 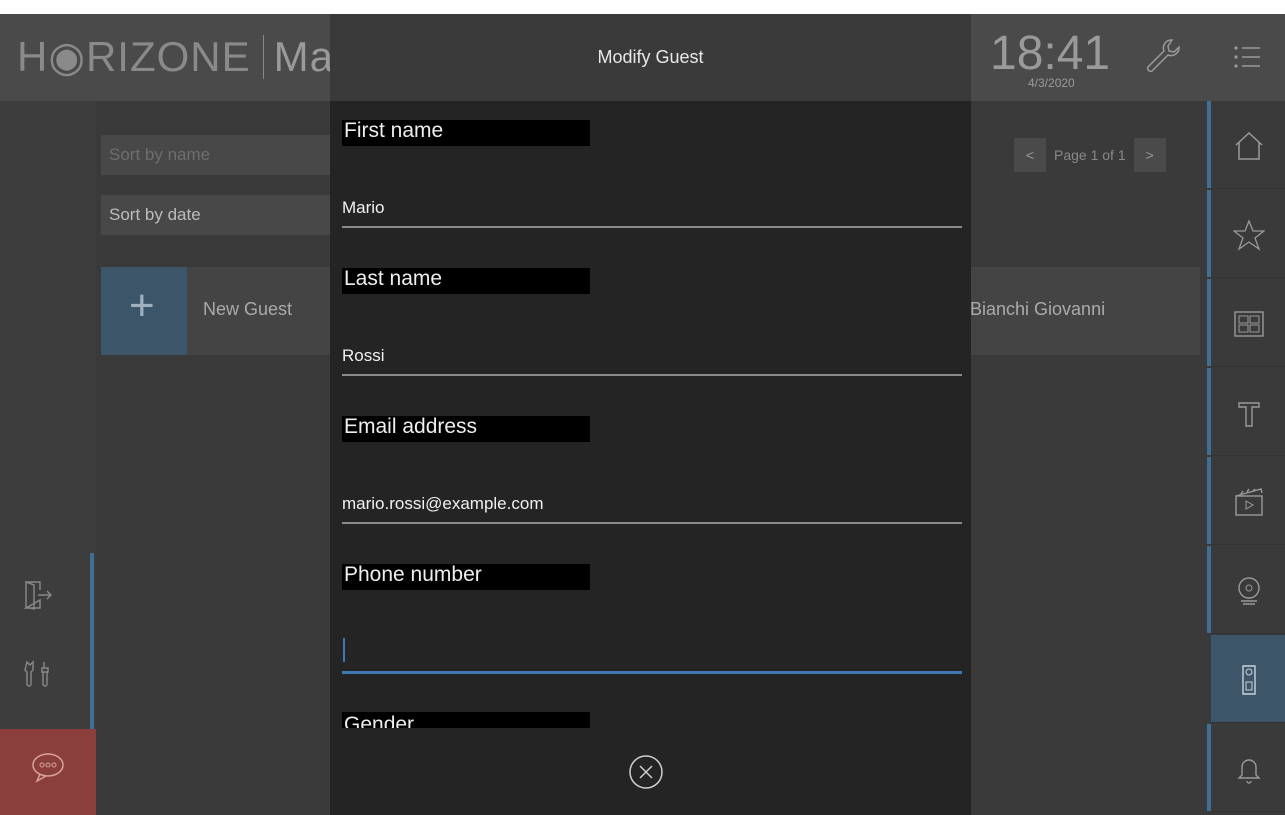 I want to click on first-name-label: First name, so click(x=466, y=133).